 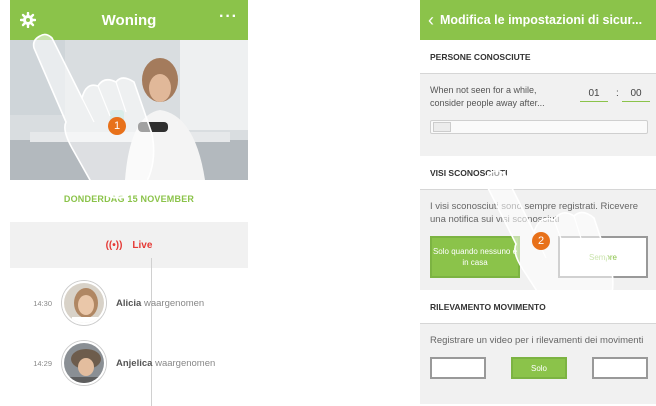 What do you see at coordinates (228, 17) in the screenshot?
I see `more-options-icon: ···` at bounding box center [228, 17].